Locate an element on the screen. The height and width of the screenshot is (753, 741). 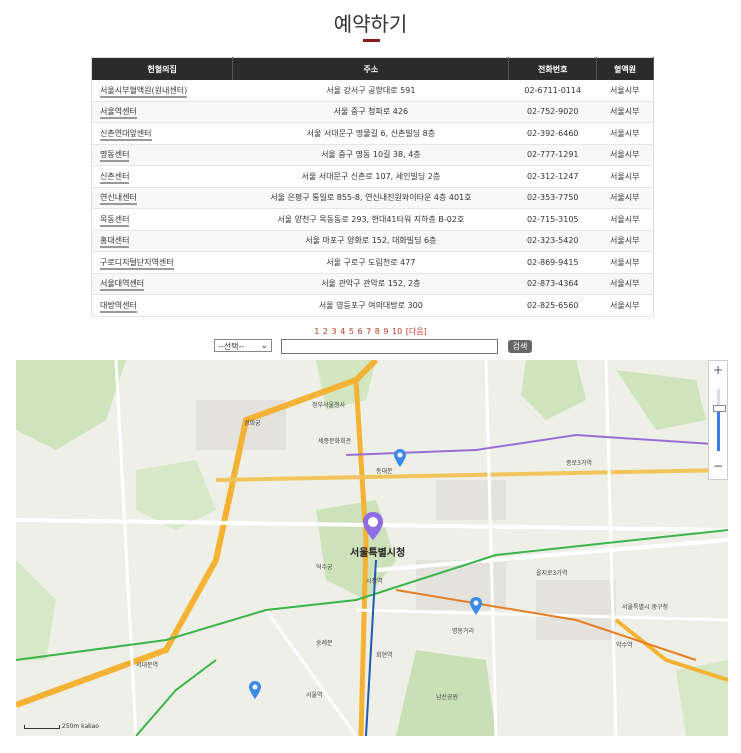
address-cell: 서울 구로구 도림천로 477 is located at coordinates (370, 262).